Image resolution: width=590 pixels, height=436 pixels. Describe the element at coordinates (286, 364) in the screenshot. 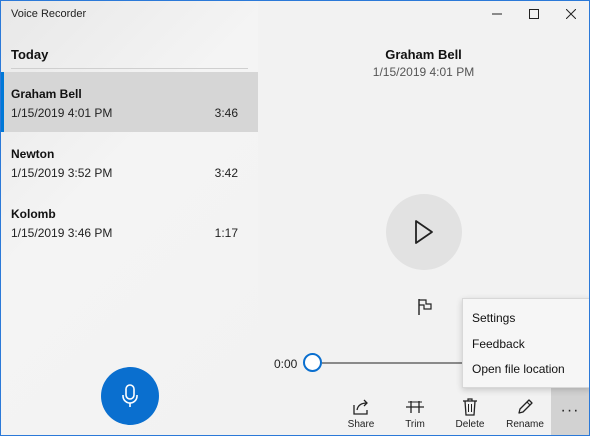

I see `playback-position: 0:00` at that location.